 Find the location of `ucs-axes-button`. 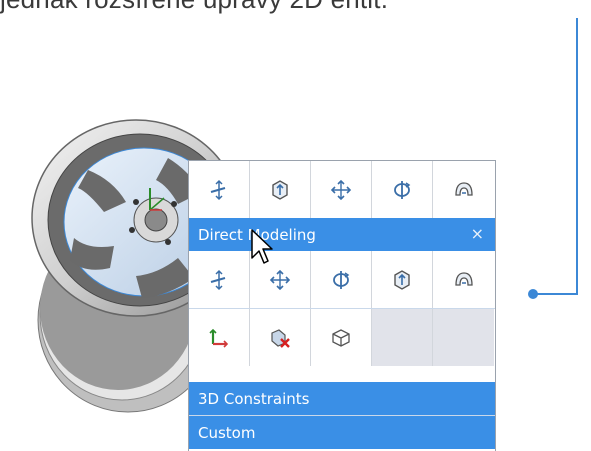

ucs-axes-button is located at coordinates (219, 337).